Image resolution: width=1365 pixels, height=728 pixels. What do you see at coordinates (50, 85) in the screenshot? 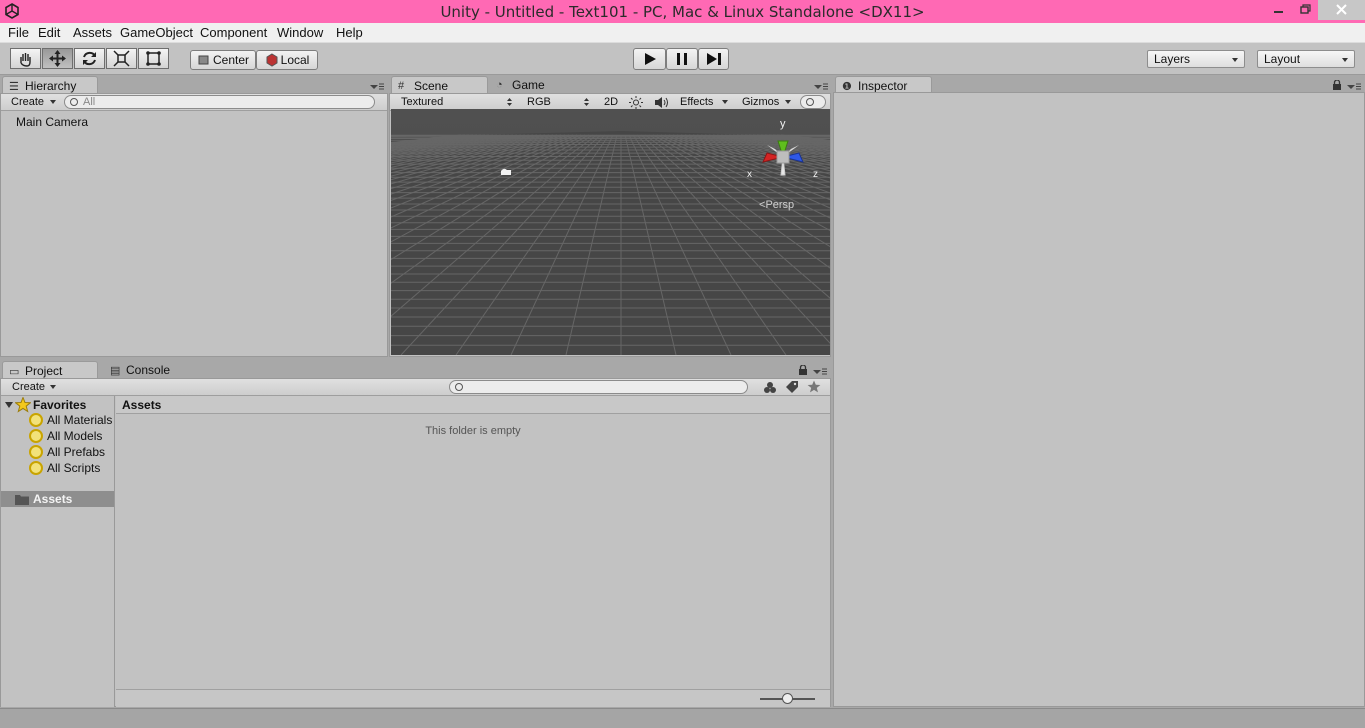
I see `tab-hierarchy: ☰ Hierarchy` at bounding box center [50, 85].